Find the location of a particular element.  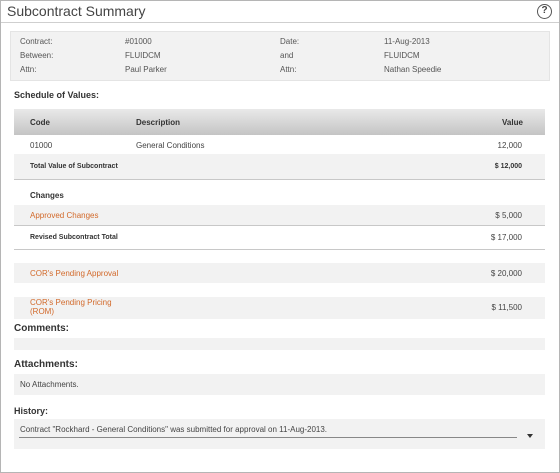

revised-total-value: $ 17,000 is located at coordinates (506, 237).